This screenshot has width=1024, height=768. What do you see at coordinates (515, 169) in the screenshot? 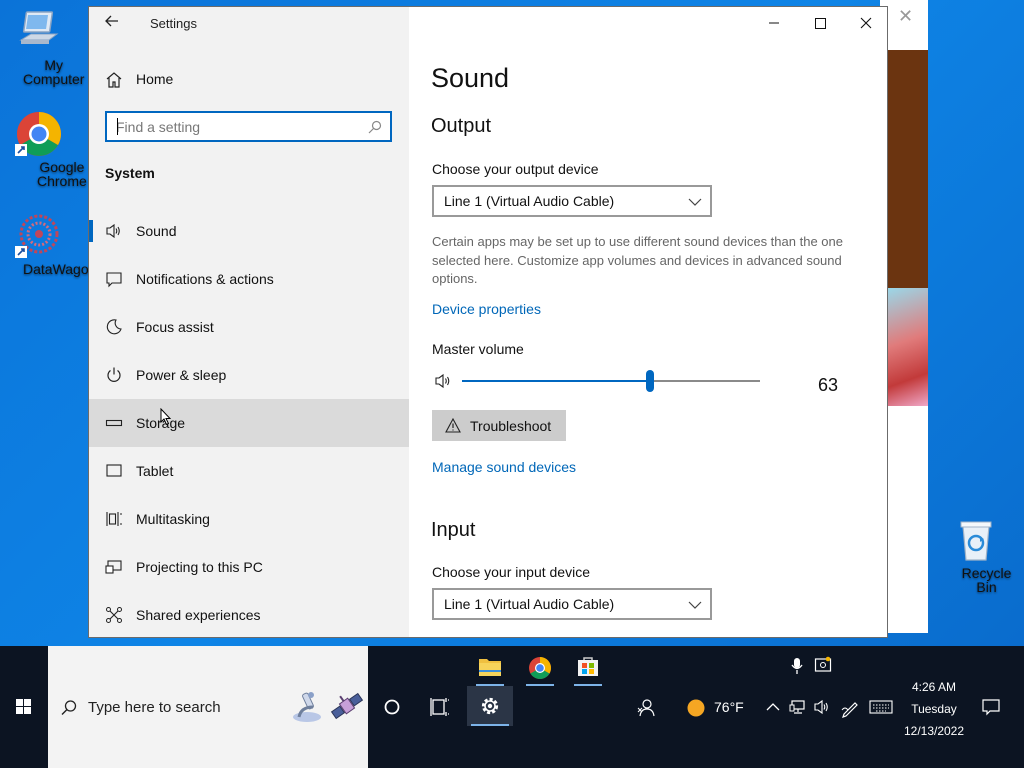
I see `output-device-label: Choose your output device` at bounding box center [515, 169].